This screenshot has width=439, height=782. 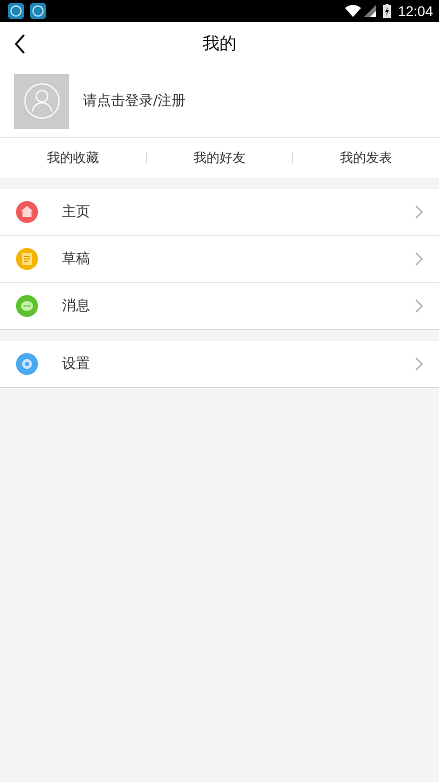 I want to click on status-time: 12:04, so click(x=415, y=11).